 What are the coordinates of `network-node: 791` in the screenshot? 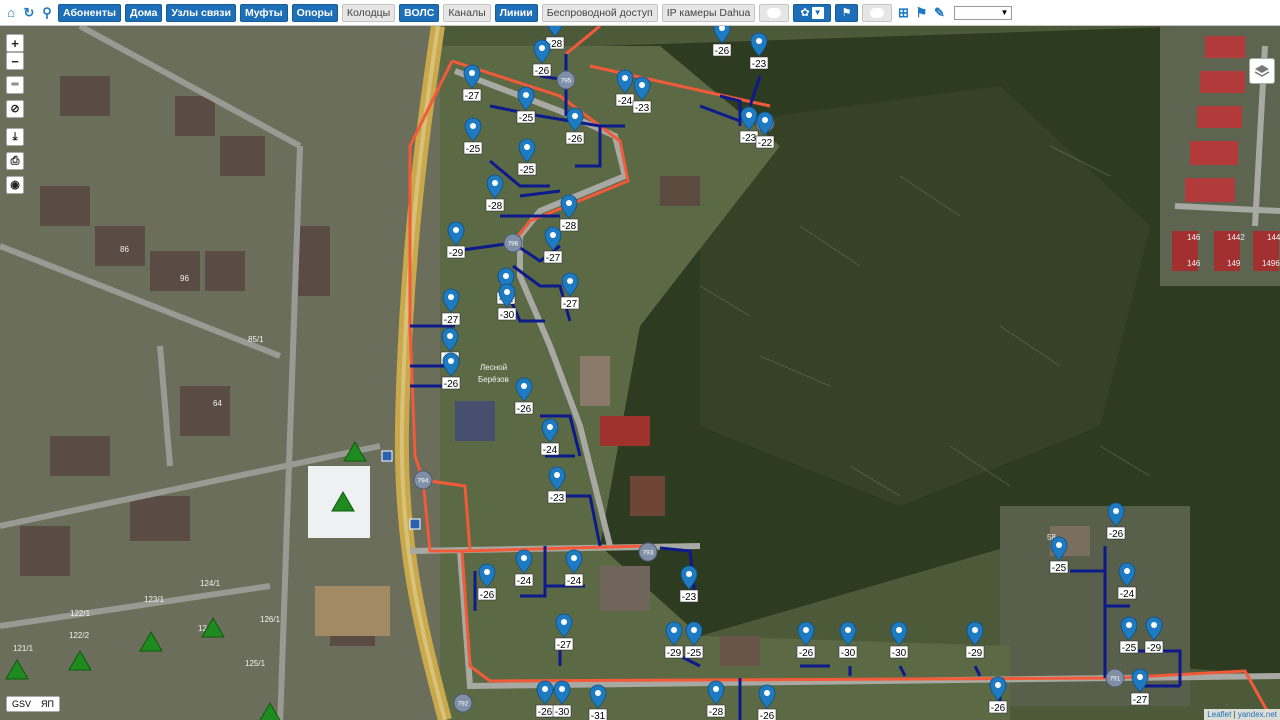 It's located at (1115, 678).